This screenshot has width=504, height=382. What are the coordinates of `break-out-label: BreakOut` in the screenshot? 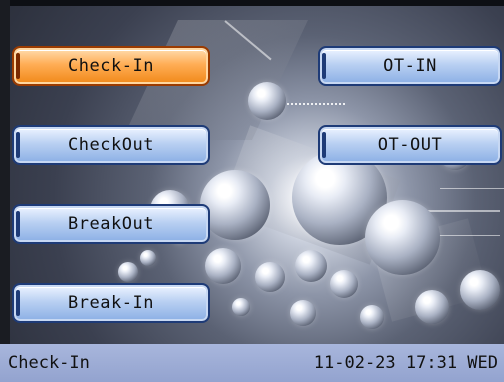 It's located at (111, 224).